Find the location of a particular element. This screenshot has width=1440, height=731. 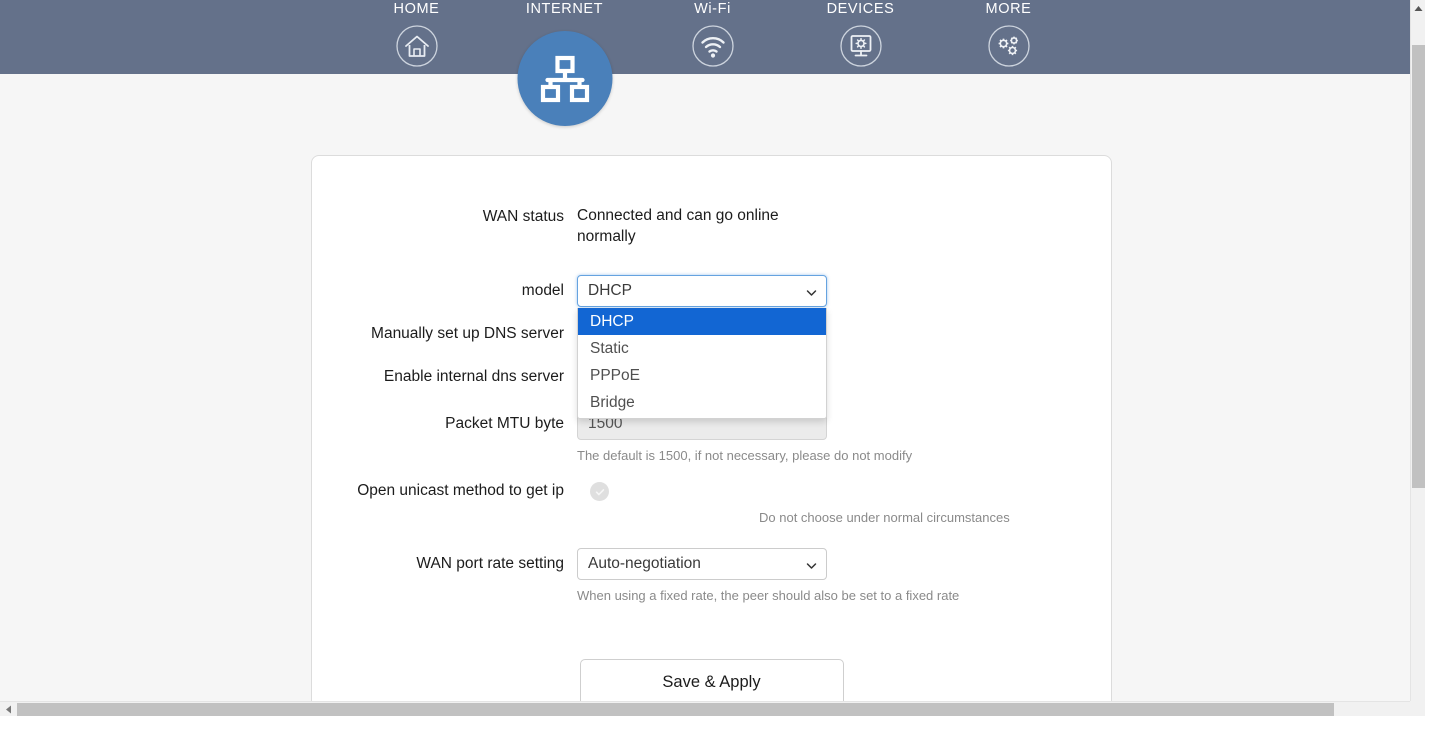

nav-item-devices: DEVICES is located at coordinates (861, 37).